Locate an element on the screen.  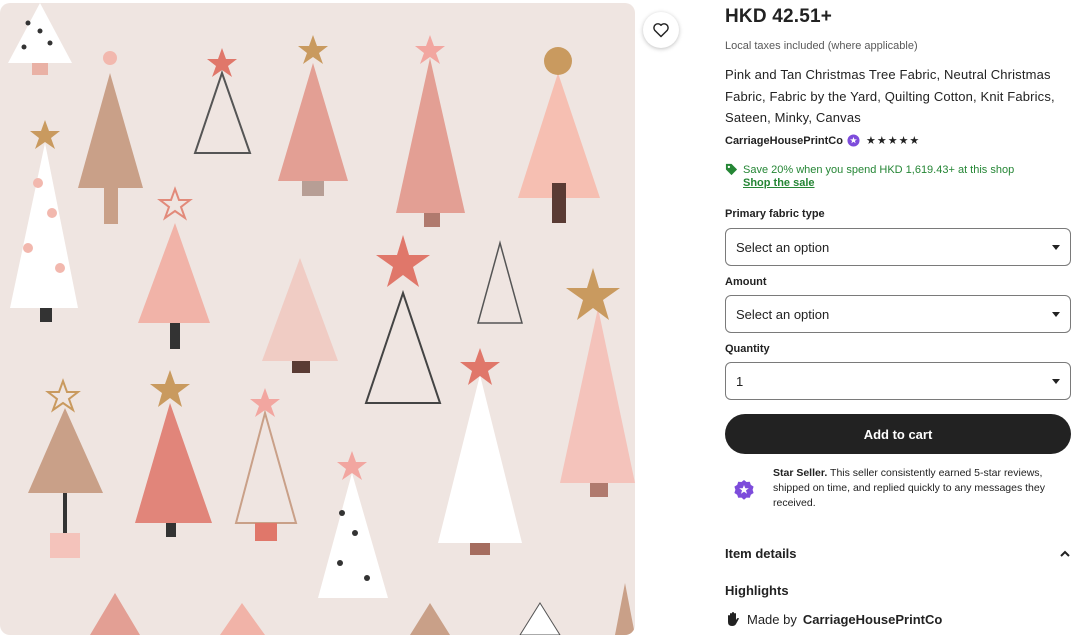
price: HKD 42.51+ is located at coordinates (779, 16).